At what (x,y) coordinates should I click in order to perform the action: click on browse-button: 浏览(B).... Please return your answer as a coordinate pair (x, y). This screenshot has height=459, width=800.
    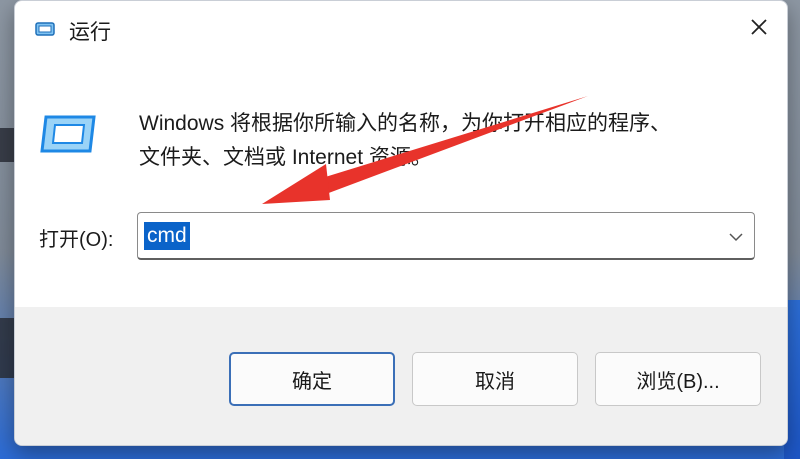
    Looking at the image, I should click on (678, 379).